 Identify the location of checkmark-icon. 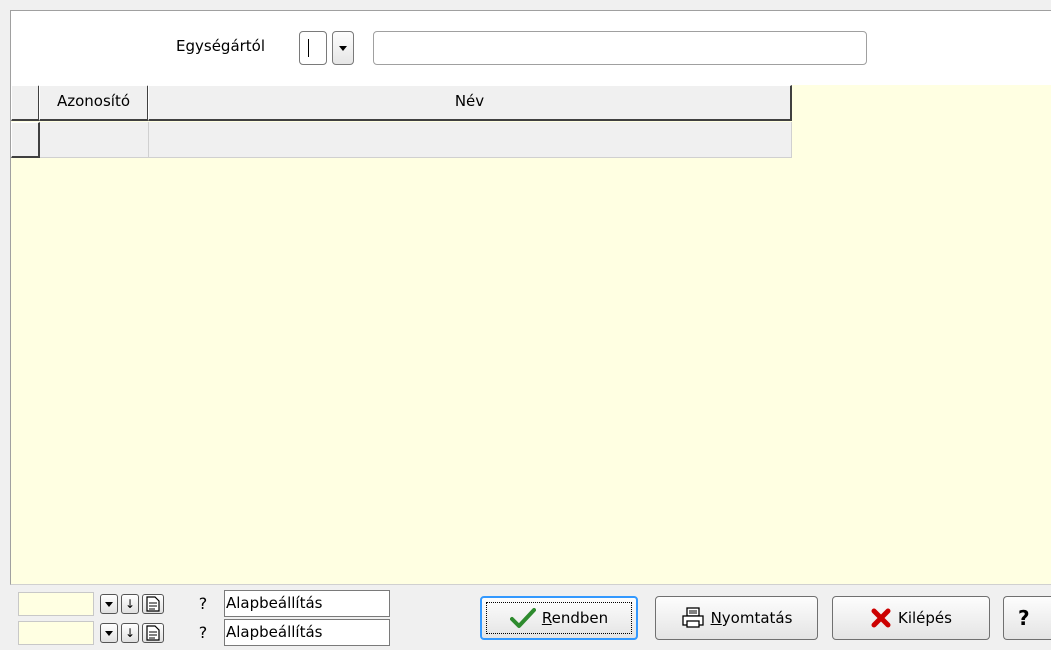
(522, 618).